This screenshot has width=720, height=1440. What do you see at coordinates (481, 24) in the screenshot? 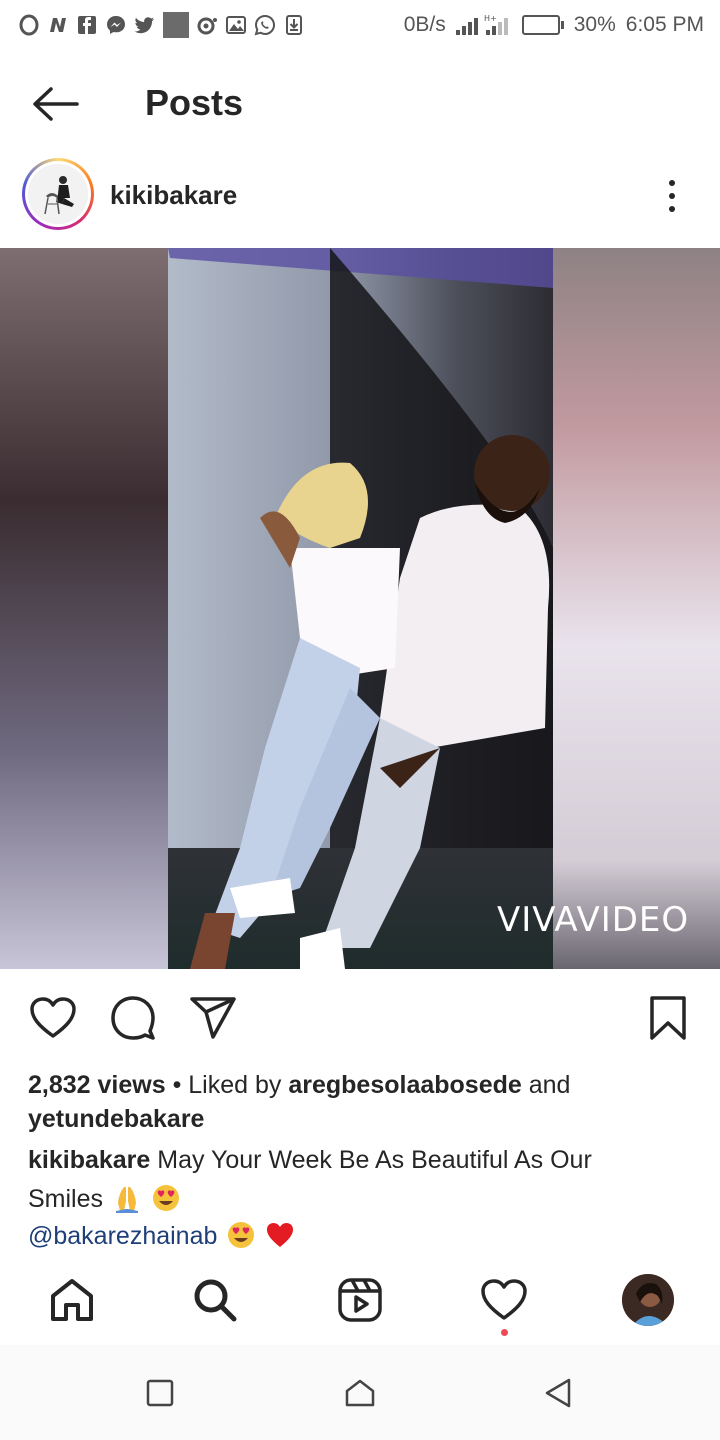
I see `signal-icon: H+` at bounding box center [481, 24].